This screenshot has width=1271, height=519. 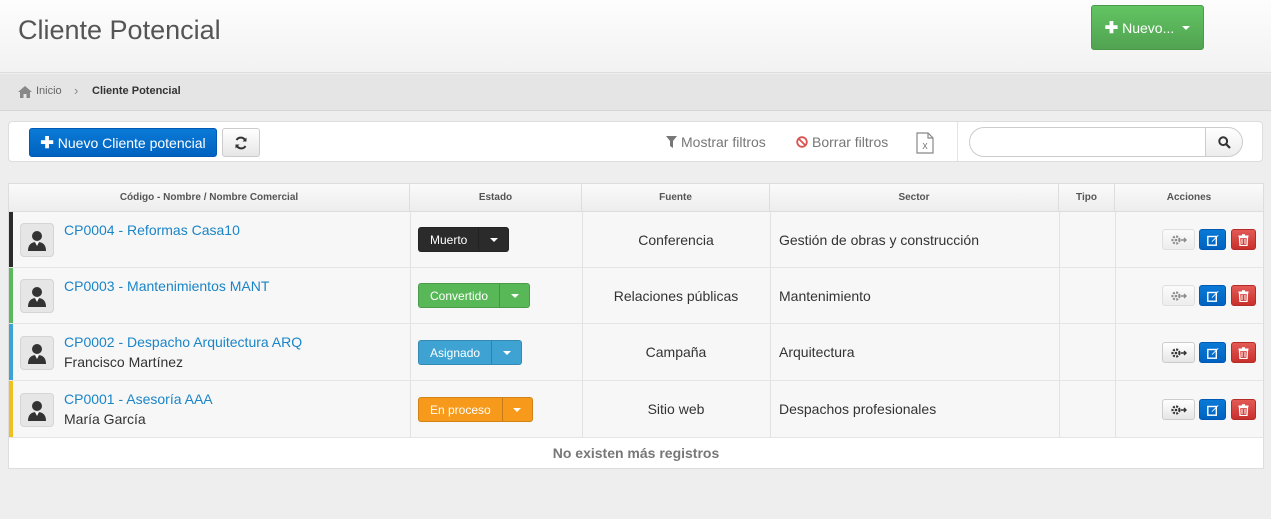 I want to click on source-cell: Sitio web, so click(x=676, y=409).